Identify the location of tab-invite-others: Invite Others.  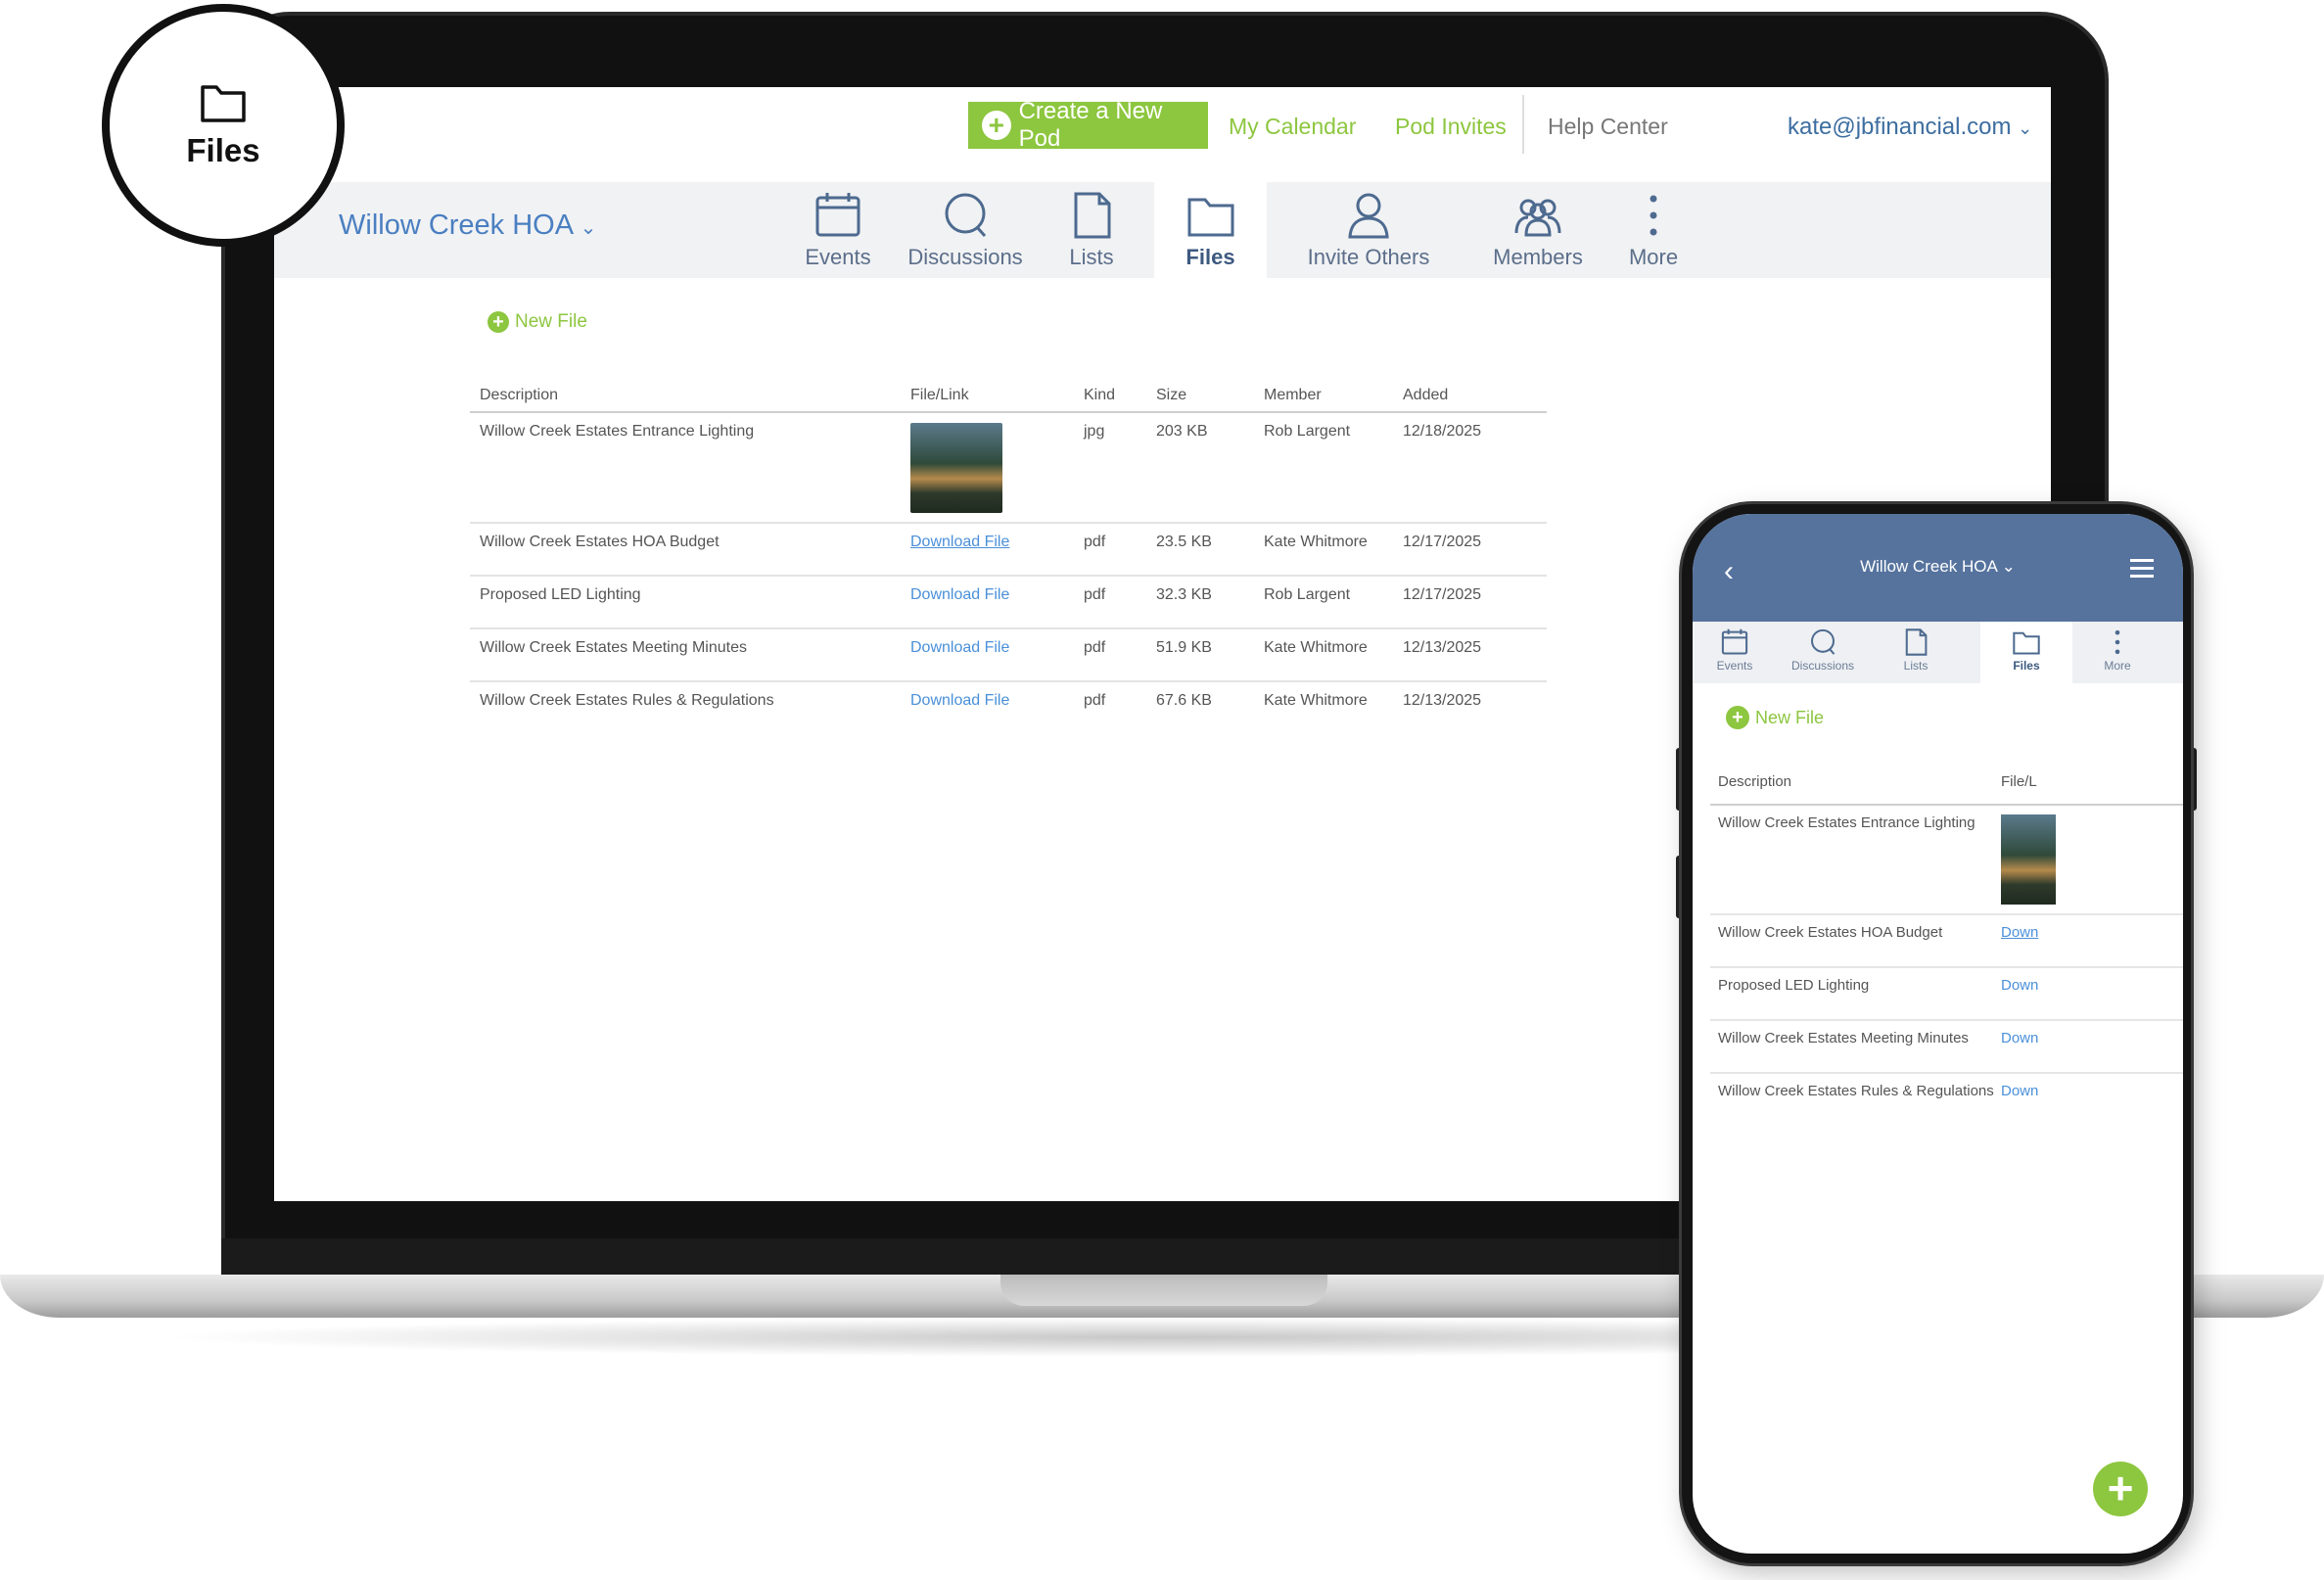
(1368, 230).